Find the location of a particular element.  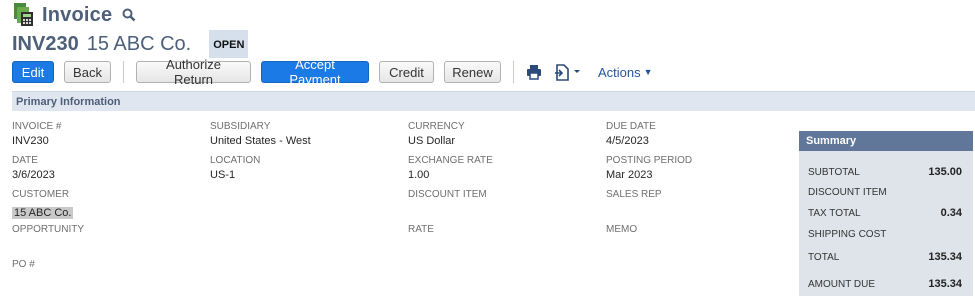

record-id: INV230 is located at coordinates (45, 43).